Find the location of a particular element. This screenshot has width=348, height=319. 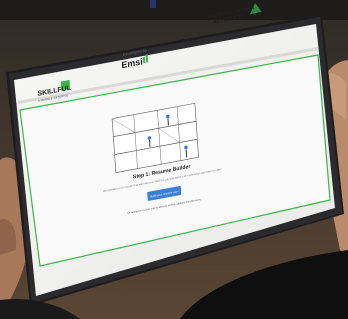

top-accent is located at coordinates (153, 4).